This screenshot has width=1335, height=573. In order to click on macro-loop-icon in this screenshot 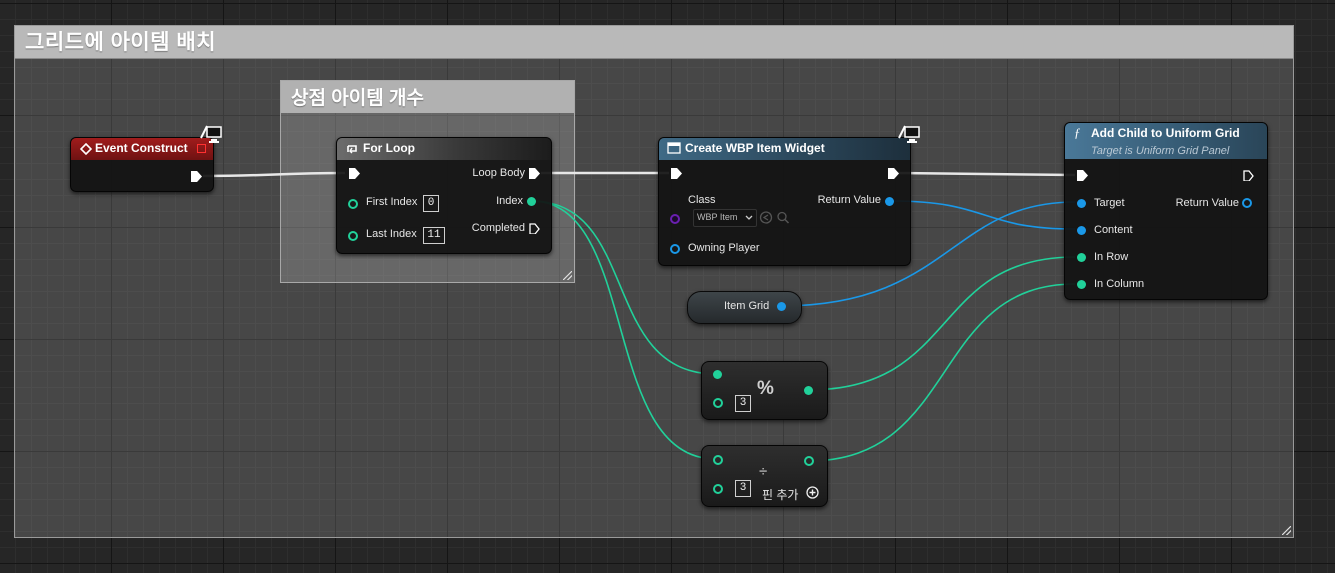, I will do `click(352, 149)`.